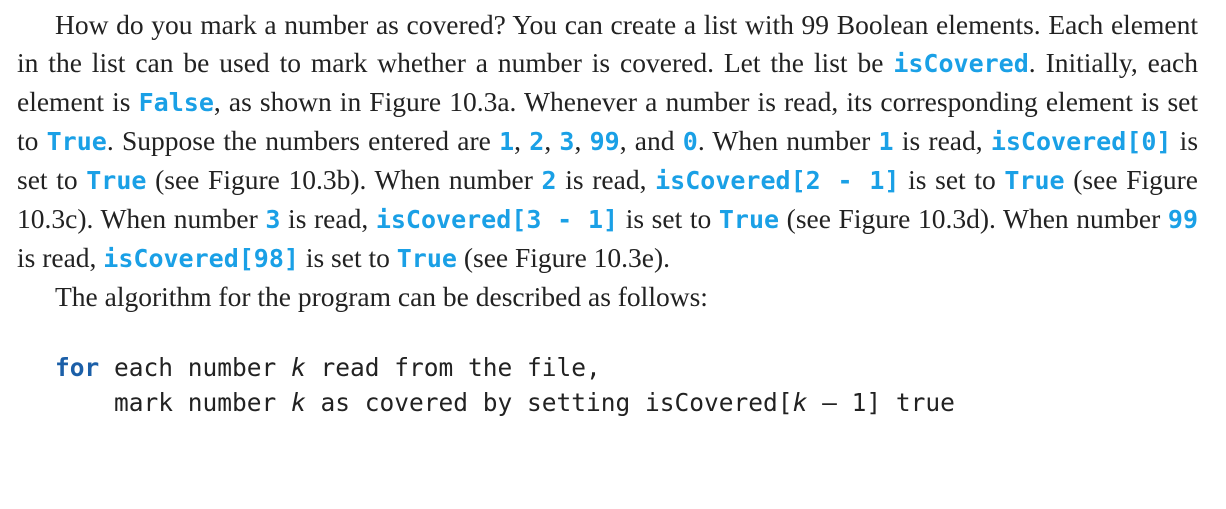 The height and width of the screenshot is (509, 1226). What do you see at coordinates (176, 102) in the screenshot?
I see `code-false: False` at bounding box center [176, 102].